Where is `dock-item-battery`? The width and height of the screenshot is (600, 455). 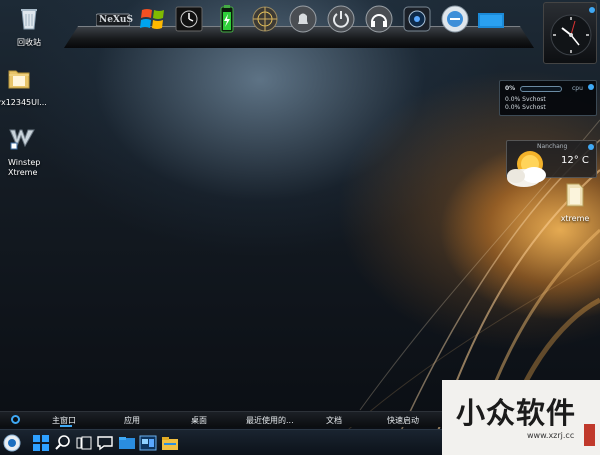
dock-item-battery is located at coordinates (227, 19).